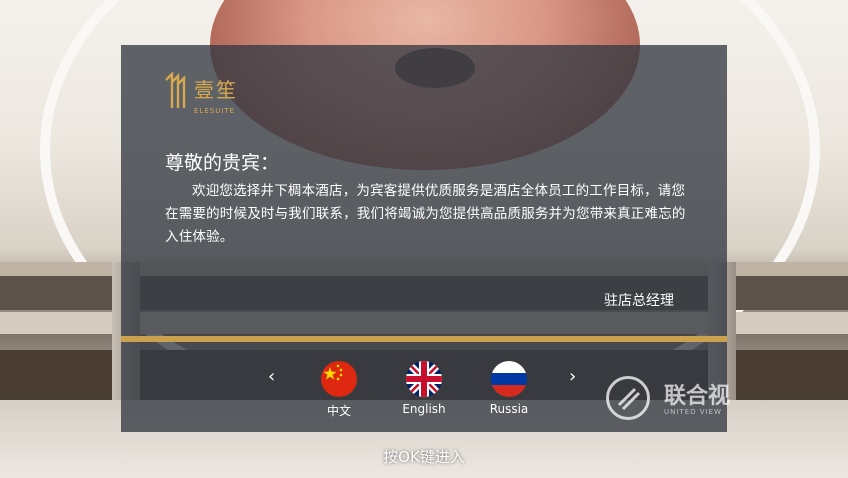  I want to click on enter-hint: 按OK键进入, so click(424, 457).